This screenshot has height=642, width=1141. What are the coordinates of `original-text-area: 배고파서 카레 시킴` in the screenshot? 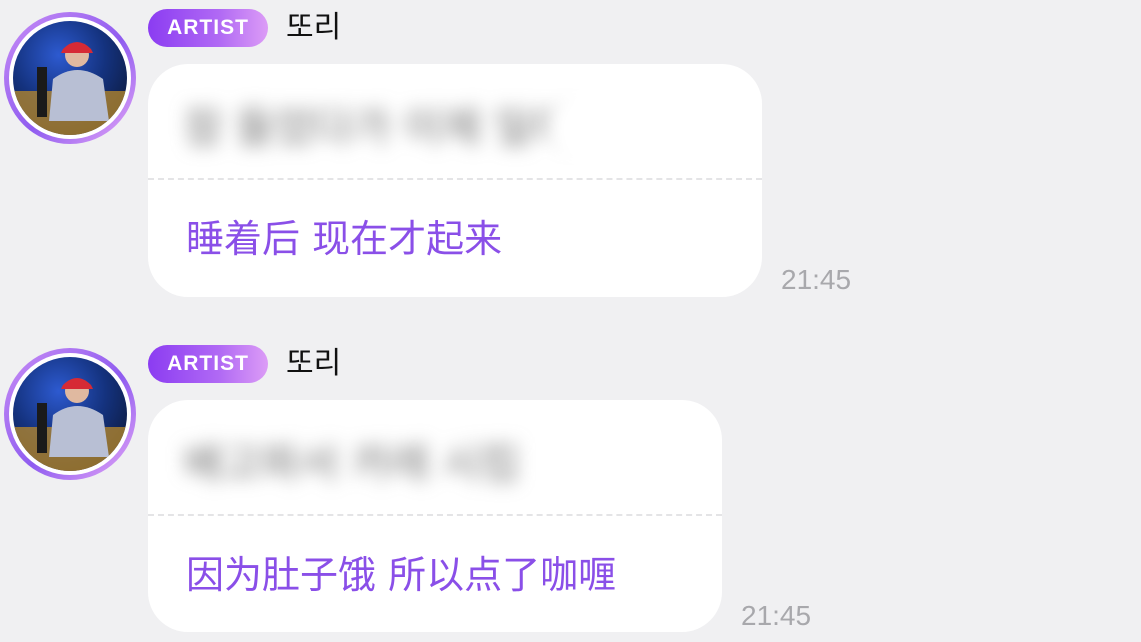 It's located at (435, 458).